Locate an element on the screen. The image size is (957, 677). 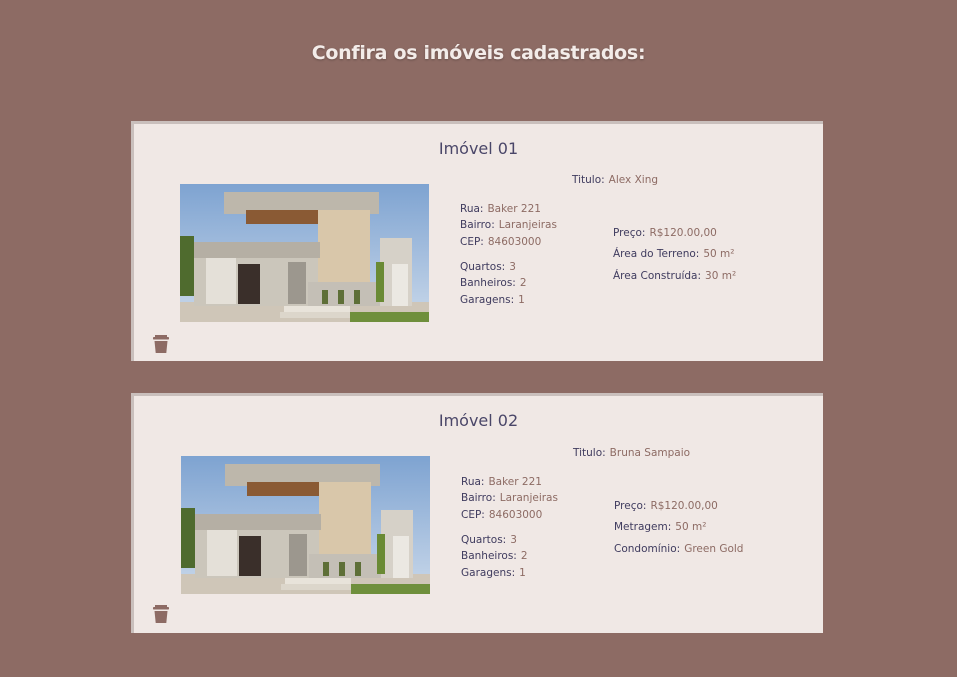
condominio-label: Condomínio: is located at coordinates (647, 549).